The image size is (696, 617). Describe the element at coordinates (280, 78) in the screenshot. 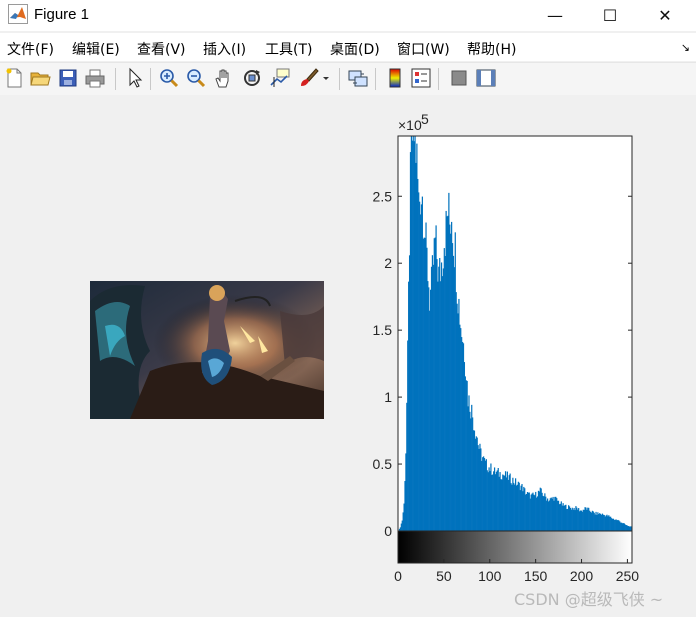

I see `data-cursor-icon` at that location.